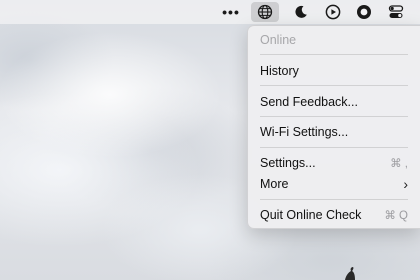 The height and width of the screenshot is (280, 420). I want to click on menu-bar: •••, so click(210, 12).